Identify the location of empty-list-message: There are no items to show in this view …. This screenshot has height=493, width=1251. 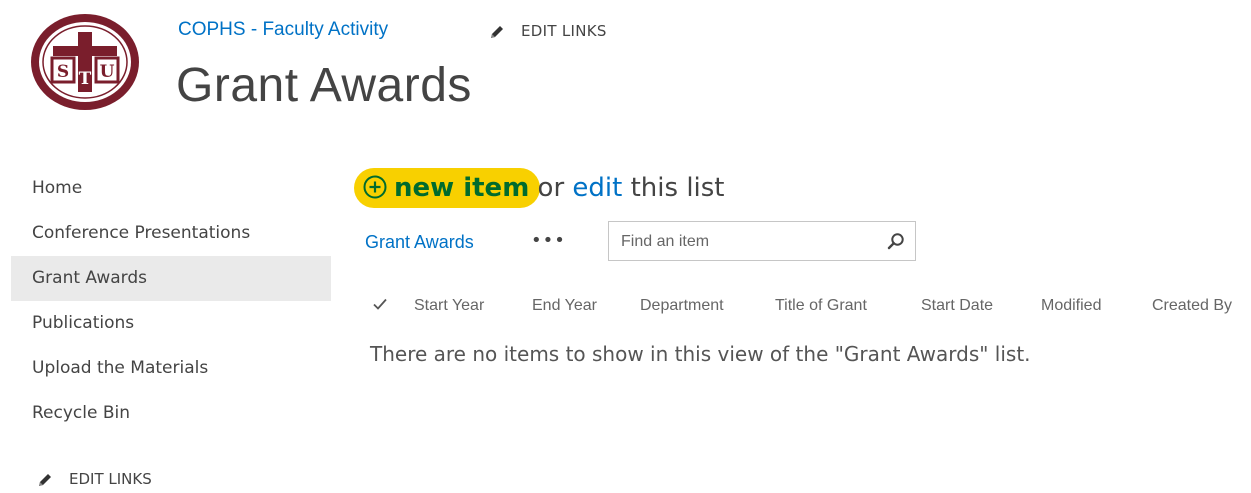
(700, 354).